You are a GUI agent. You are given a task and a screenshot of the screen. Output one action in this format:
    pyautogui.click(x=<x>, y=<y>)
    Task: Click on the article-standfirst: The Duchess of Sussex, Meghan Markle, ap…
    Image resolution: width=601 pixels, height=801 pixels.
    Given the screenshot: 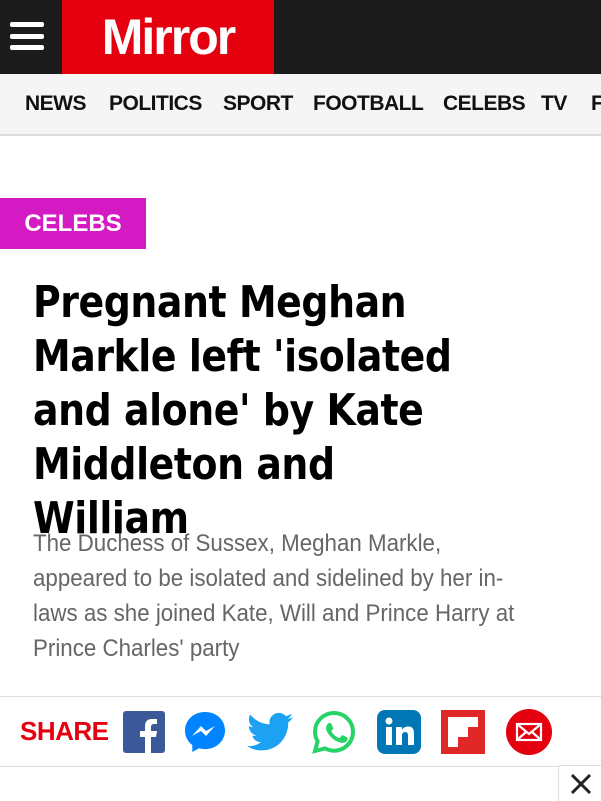 What is the action you would take?
    pyautogui.click(x=274, y=596)
    